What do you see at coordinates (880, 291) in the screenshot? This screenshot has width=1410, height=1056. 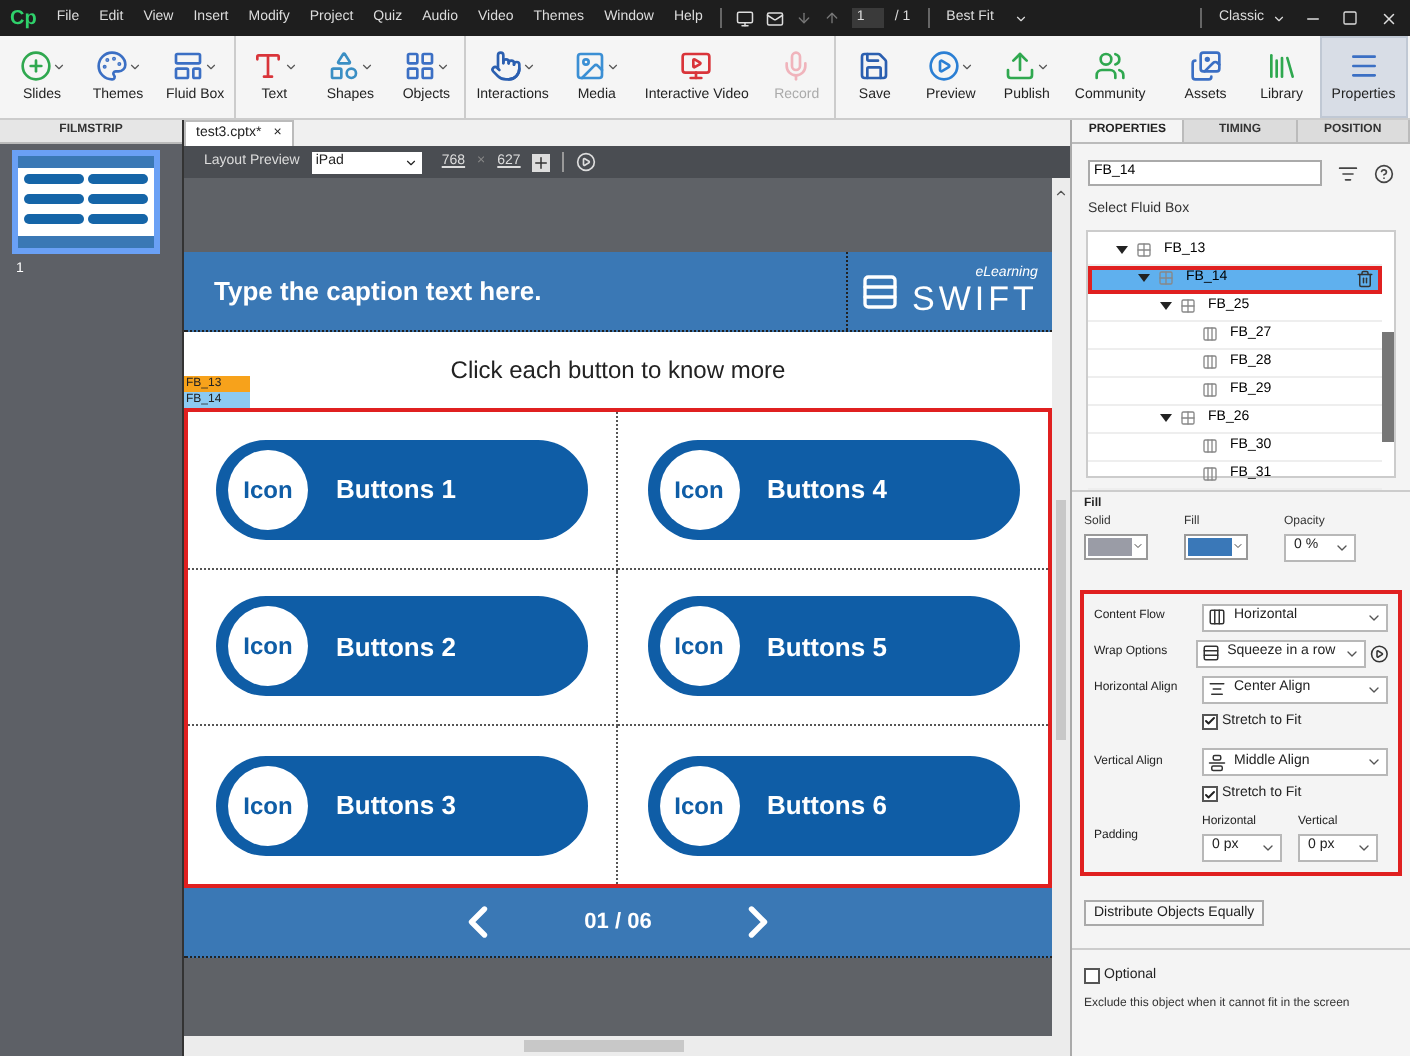 I see `logo-icon` at bounding box center [880, 291].